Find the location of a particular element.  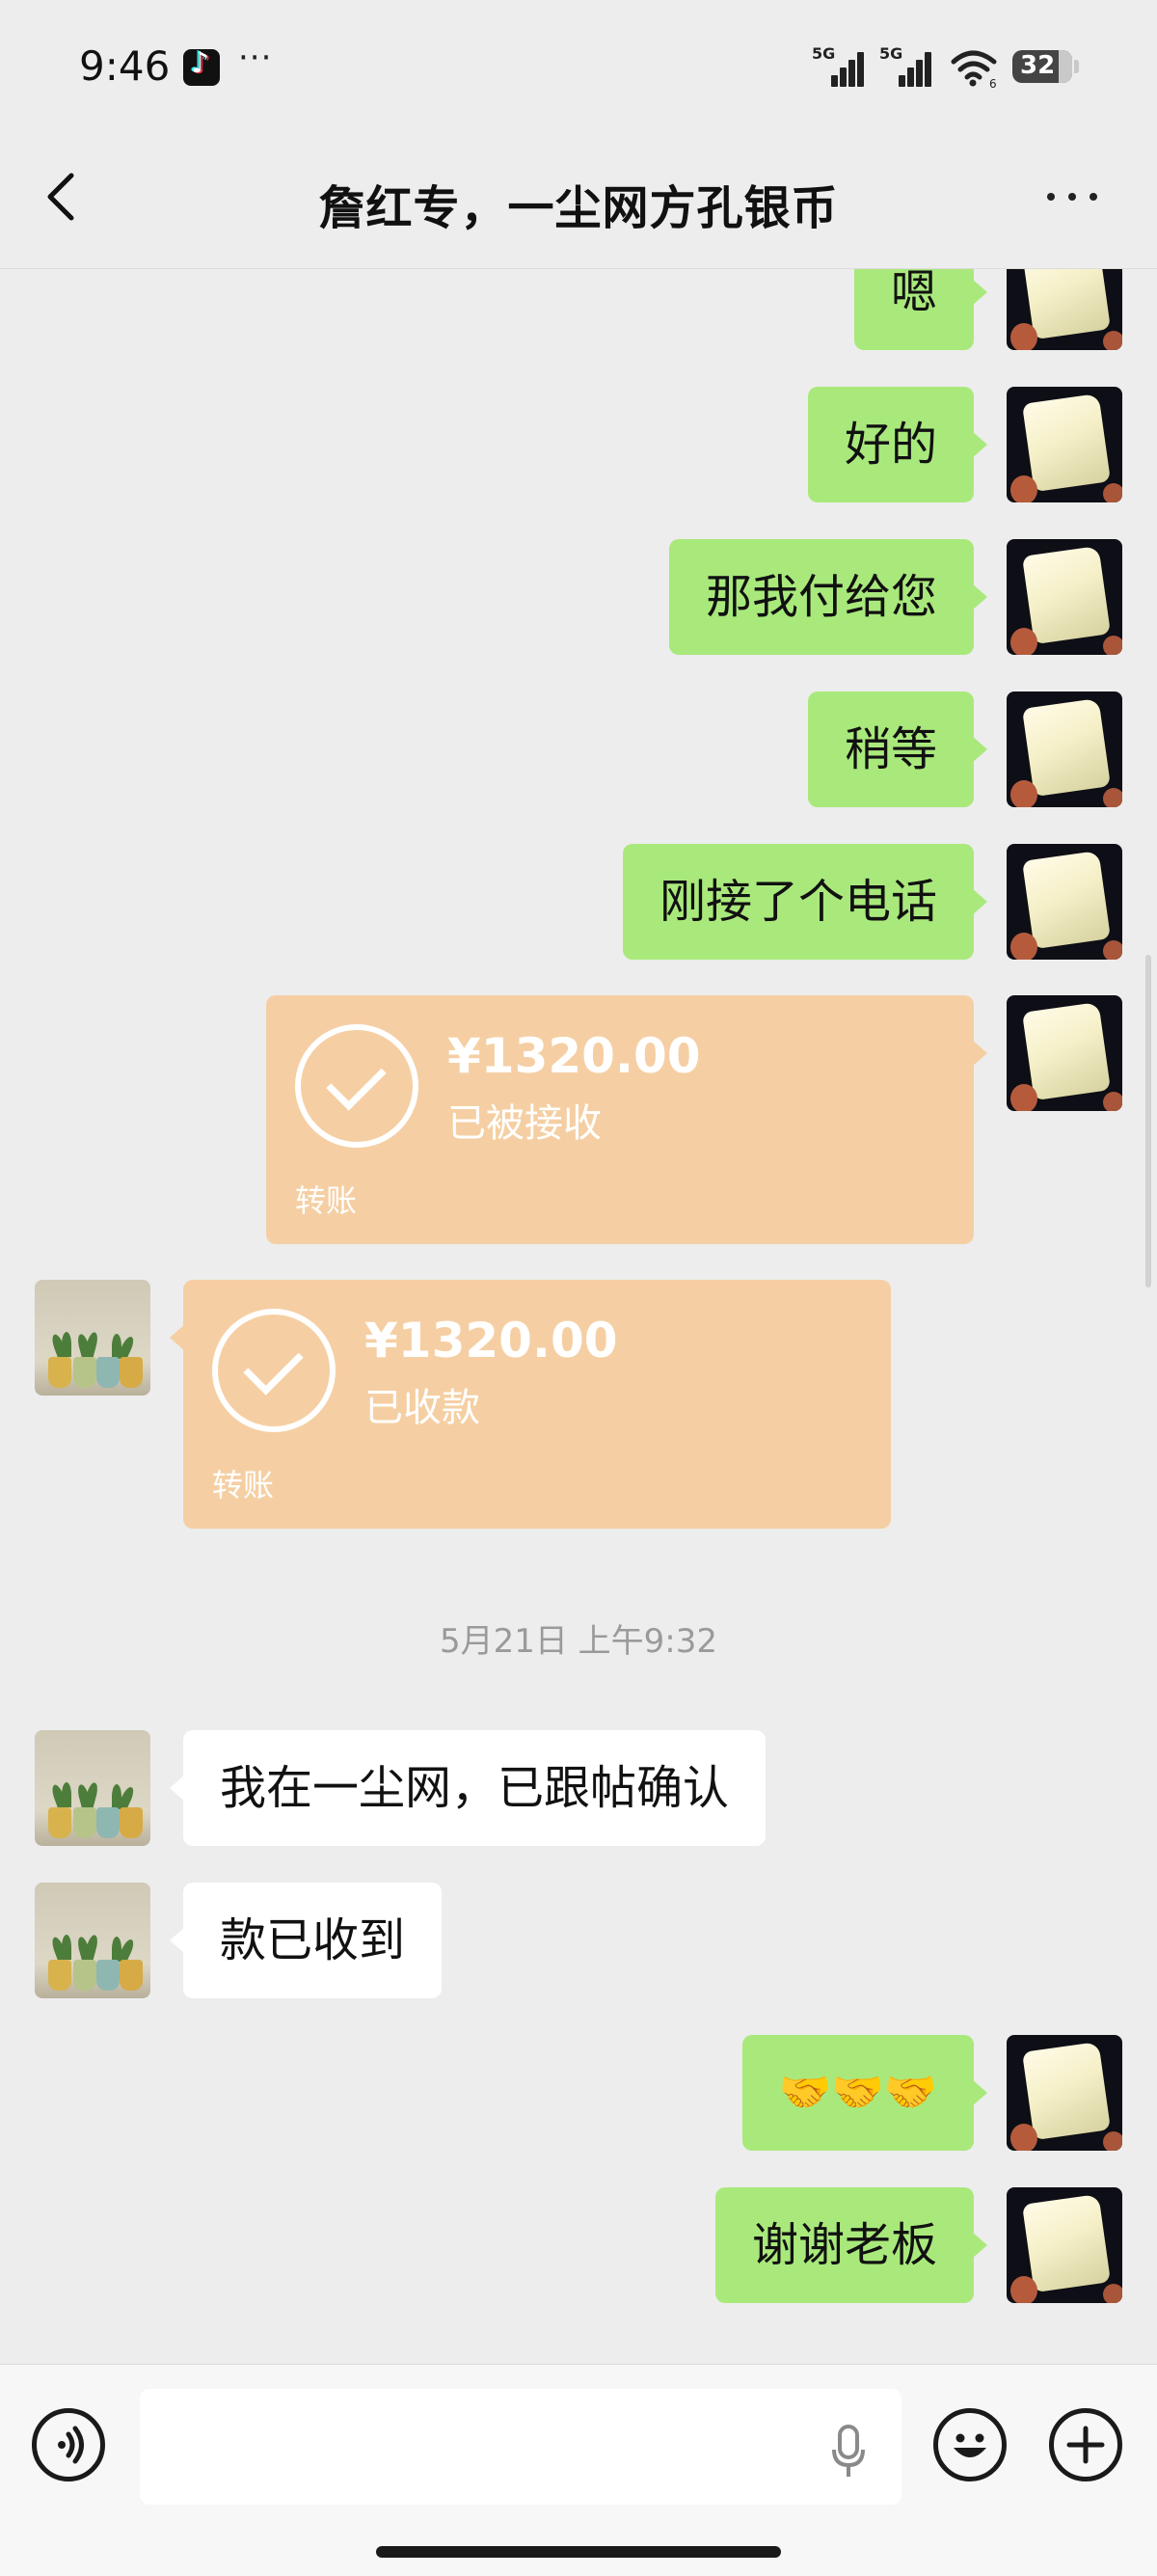

message-input is located at coordinates (520, 2447).